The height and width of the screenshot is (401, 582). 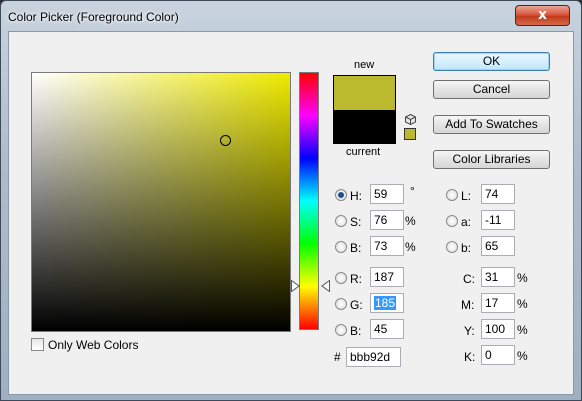 What do you see at coordinates (498, 246) in the screenshot?
I see `lab-b-input: 65` at bounding box center [498, 246].